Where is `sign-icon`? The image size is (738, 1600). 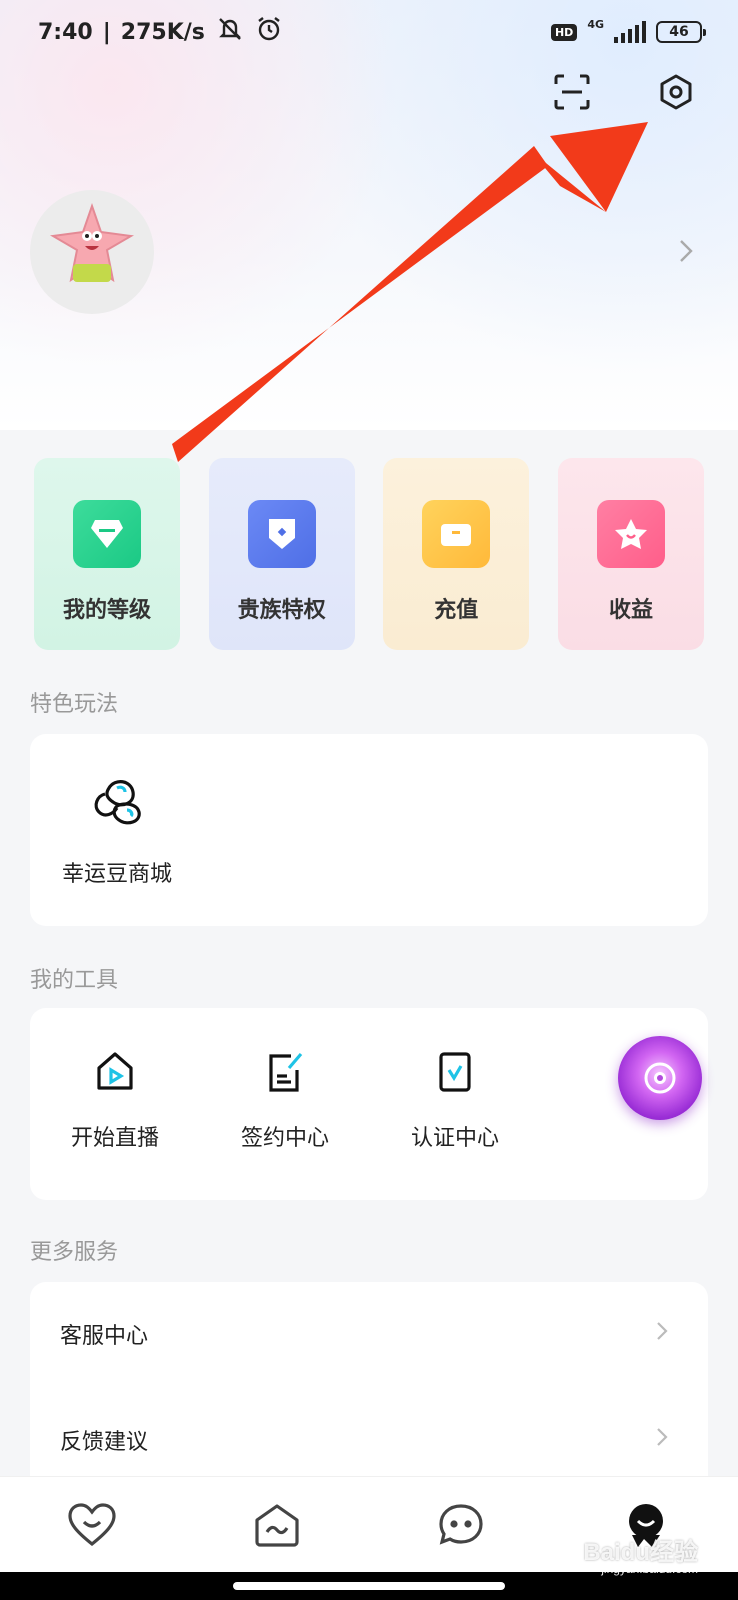 sign-icon is located at coordinates (285, 1074).